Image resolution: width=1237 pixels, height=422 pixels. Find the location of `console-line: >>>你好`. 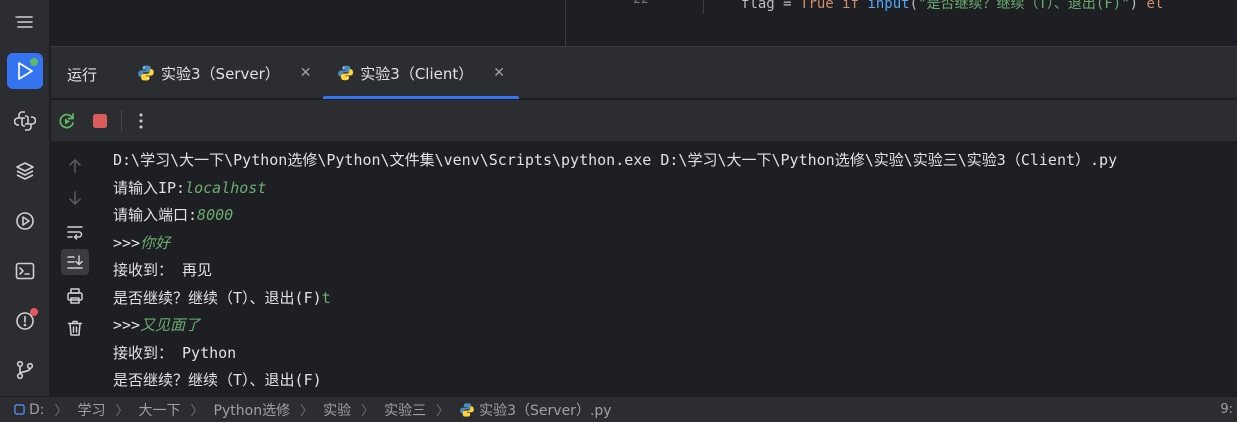

console-line: >>>你好 is located at coordinates (142, 242).